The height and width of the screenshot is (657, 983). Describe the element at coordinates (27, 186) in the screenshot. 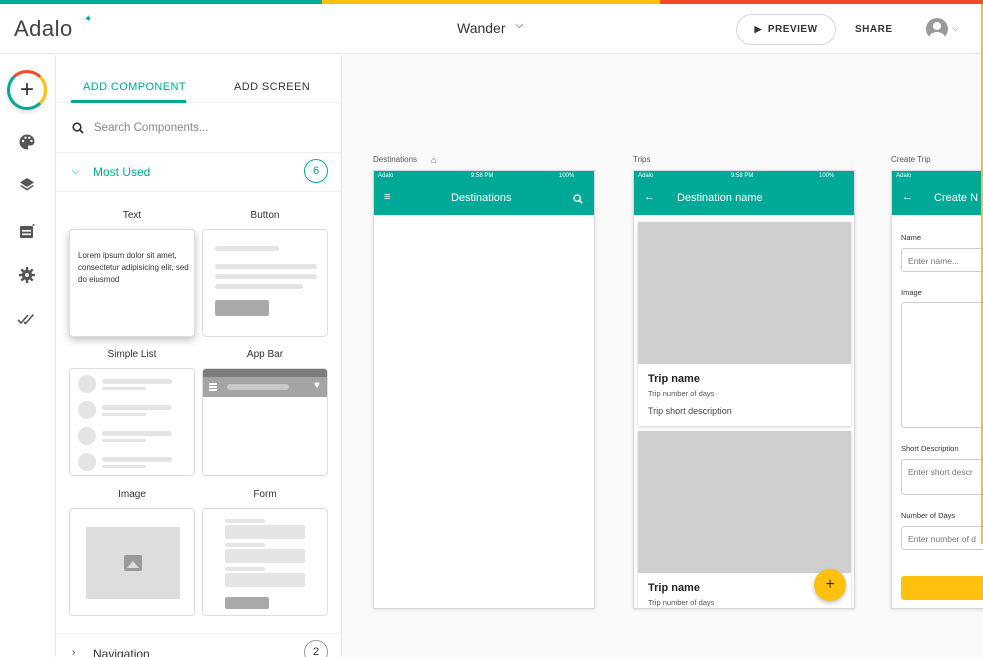

I see `layers-icon` at that location.